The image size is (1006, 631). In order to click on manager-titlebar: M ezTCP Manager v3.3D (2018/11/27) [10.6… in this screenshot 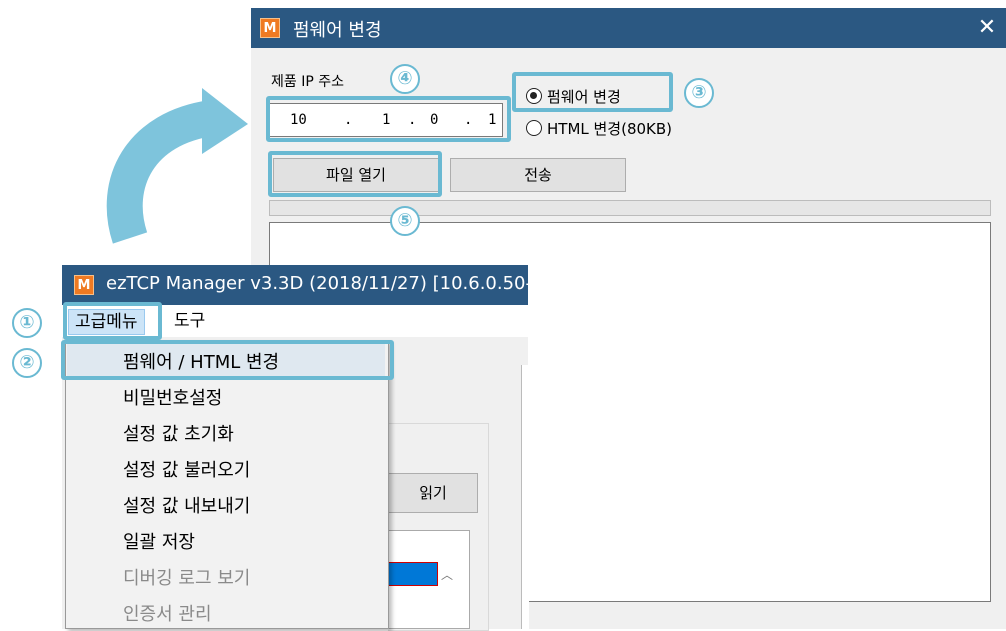, I will do `click(295, 285)`.